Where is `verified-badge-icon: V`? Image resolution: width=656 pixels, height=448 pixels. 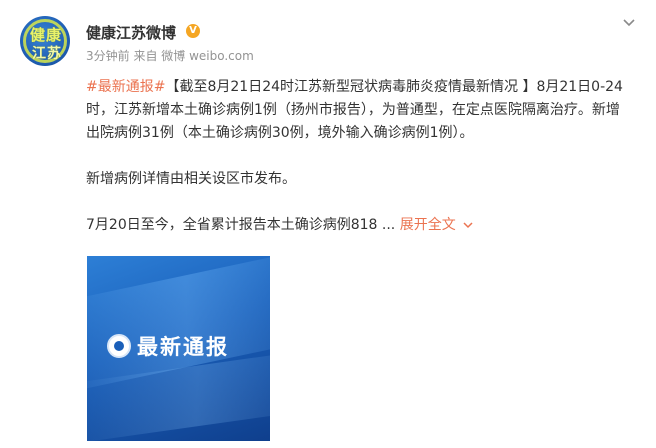 verified-badge-icon: V is located at coordinates (193, 31).